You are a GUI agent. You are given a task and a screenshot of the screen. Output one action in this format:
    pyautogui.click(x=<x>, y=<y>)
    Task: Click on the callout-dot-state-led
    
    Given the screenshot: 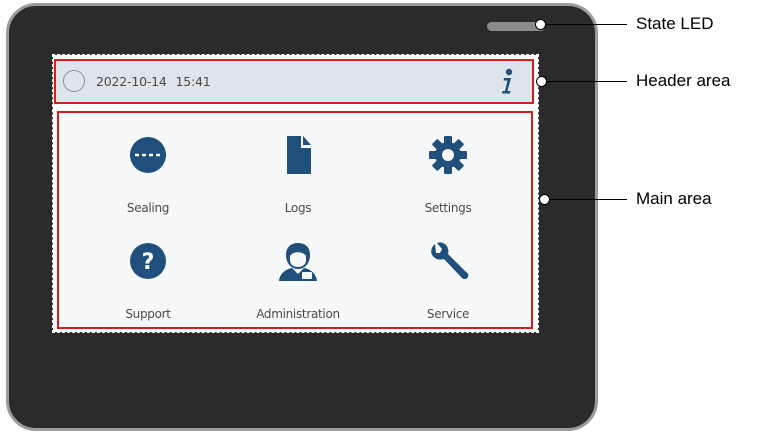 What is the action you would take?
    pyautogui.click(x=540, y=24)
    